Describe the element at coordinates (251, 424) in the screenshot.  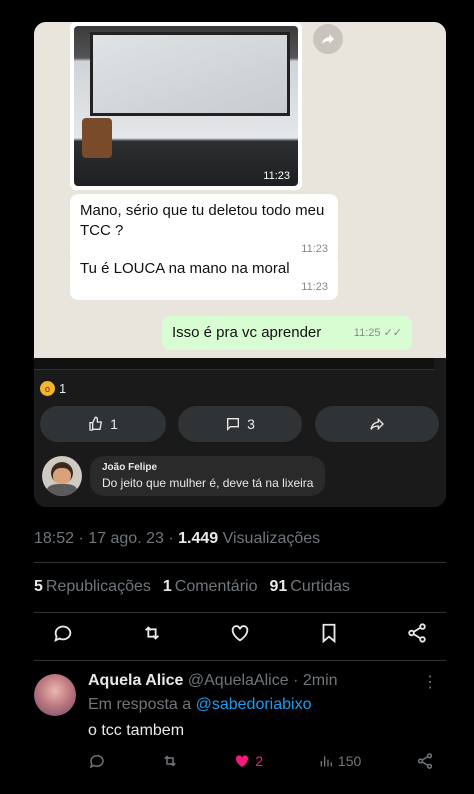
I see `comment-count: 3` at that location.